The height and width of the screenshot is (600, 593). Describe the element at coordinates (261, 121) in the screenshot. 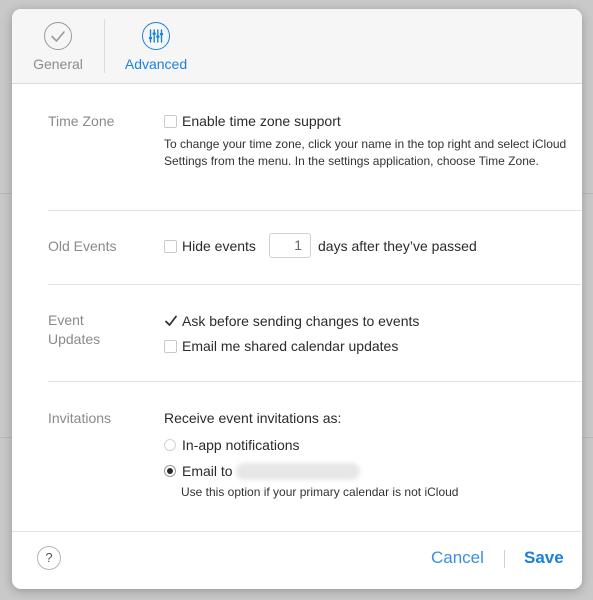

I see `time-zone-checkbox-label: Enable time zone support` at that location.